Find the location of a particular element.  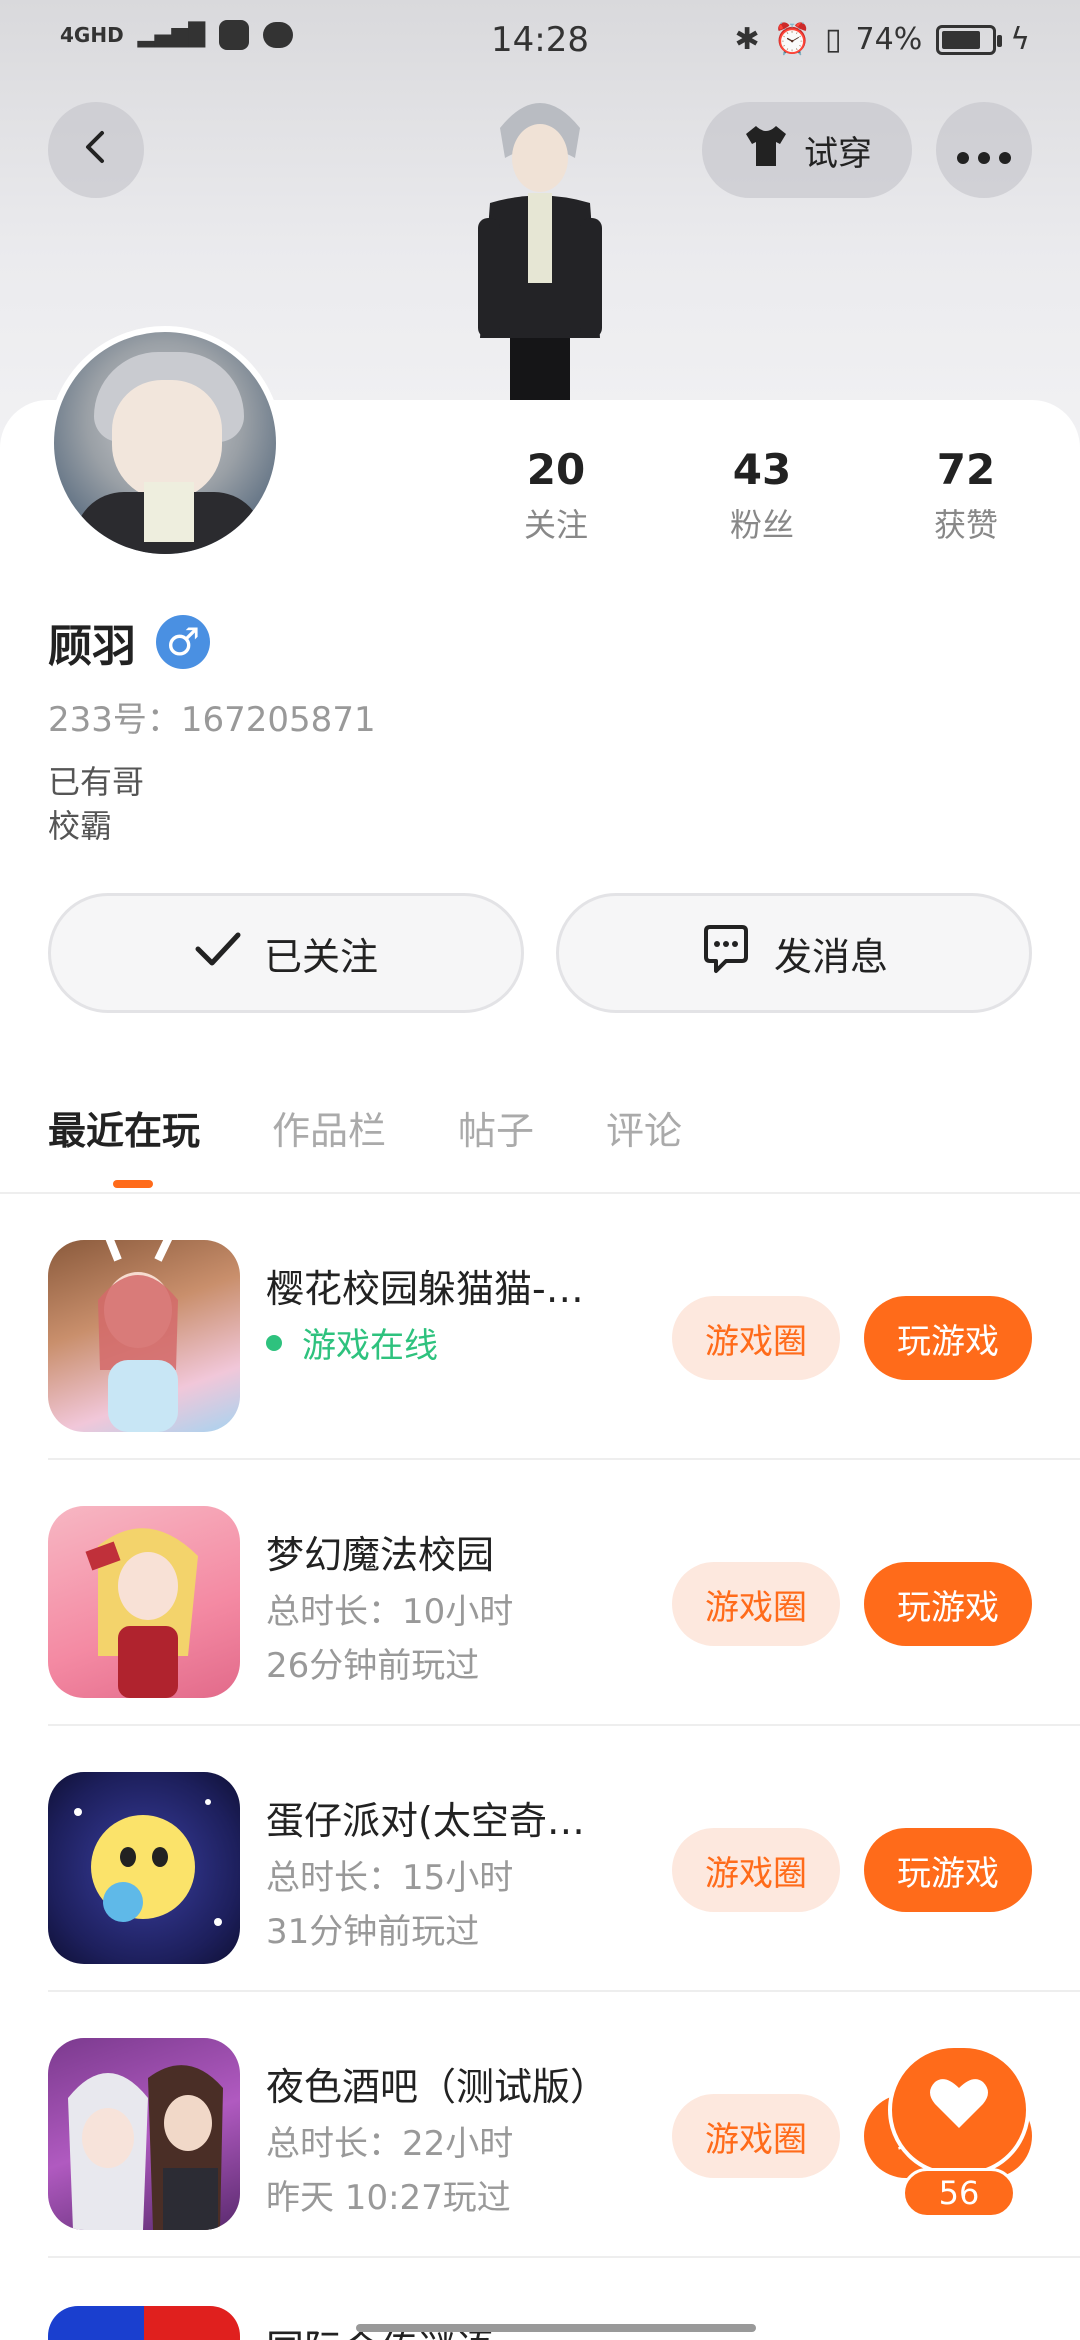

status-bar: 4GHD ▂▄▆█ 14:28 ✱ ⏰ ▯ 74% ϟ is located at coordinates (540, 40).